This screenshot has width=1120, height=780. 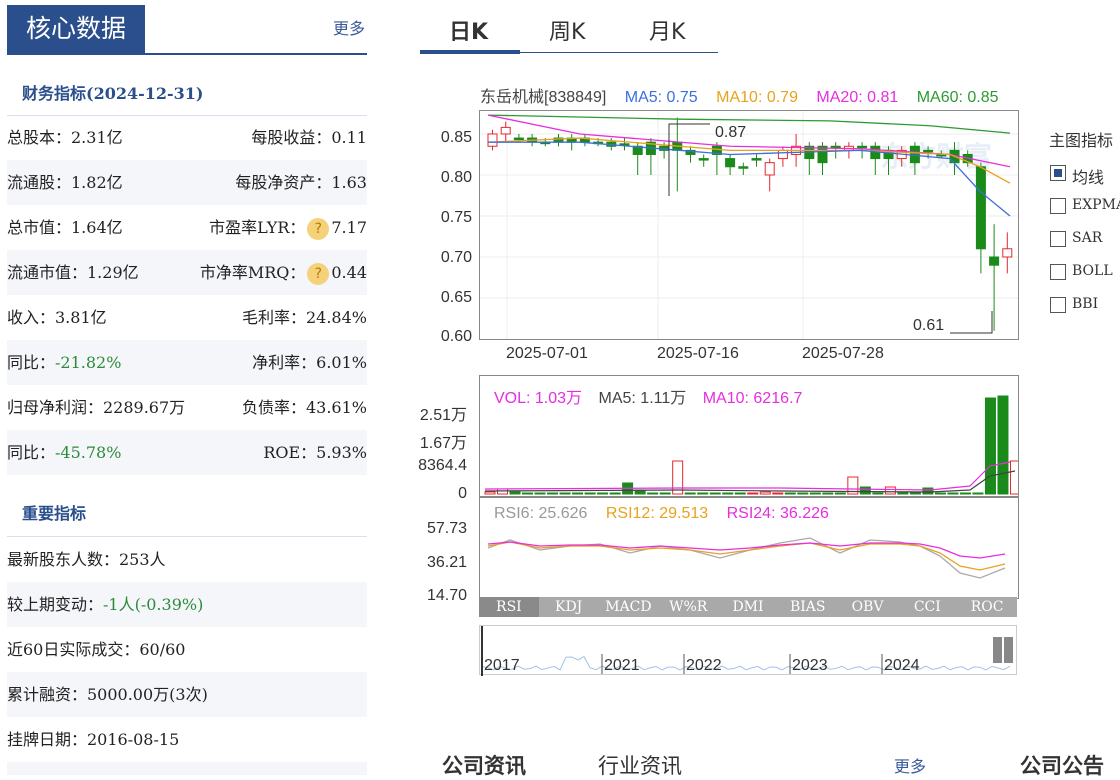 I want to click on indicator-tab-obv: OBV, so click(x=868, y=607).